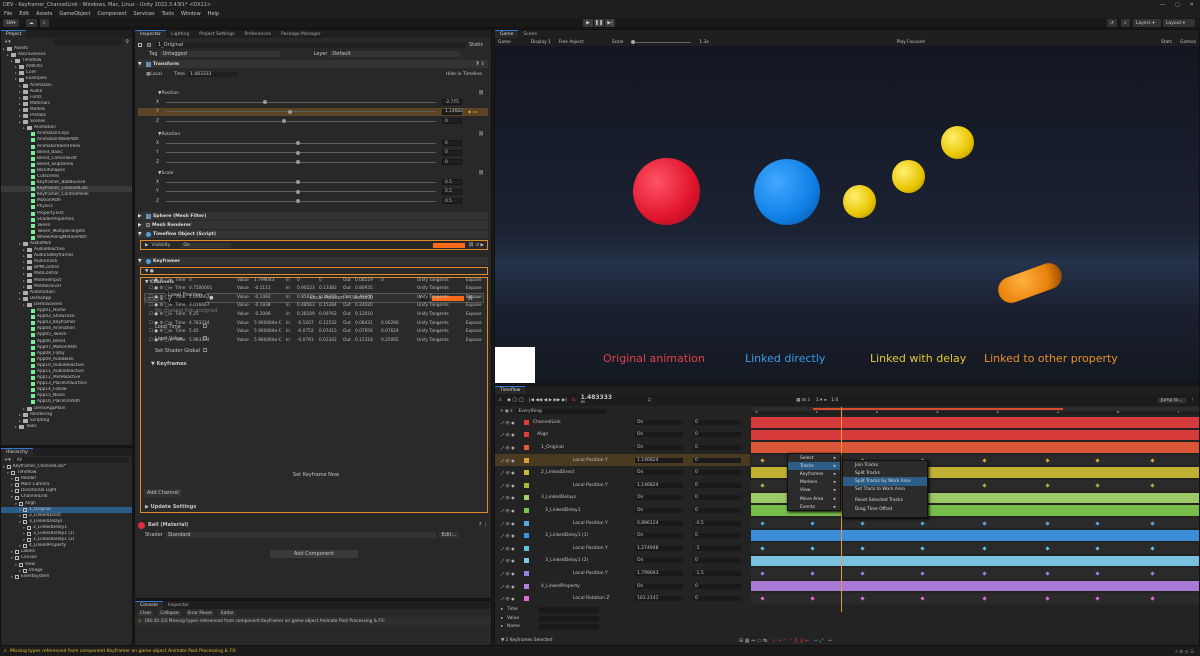 This screenshot has height=656, width=1200. I want to click on submenu-item: Split Tracks, so click(885, 473).